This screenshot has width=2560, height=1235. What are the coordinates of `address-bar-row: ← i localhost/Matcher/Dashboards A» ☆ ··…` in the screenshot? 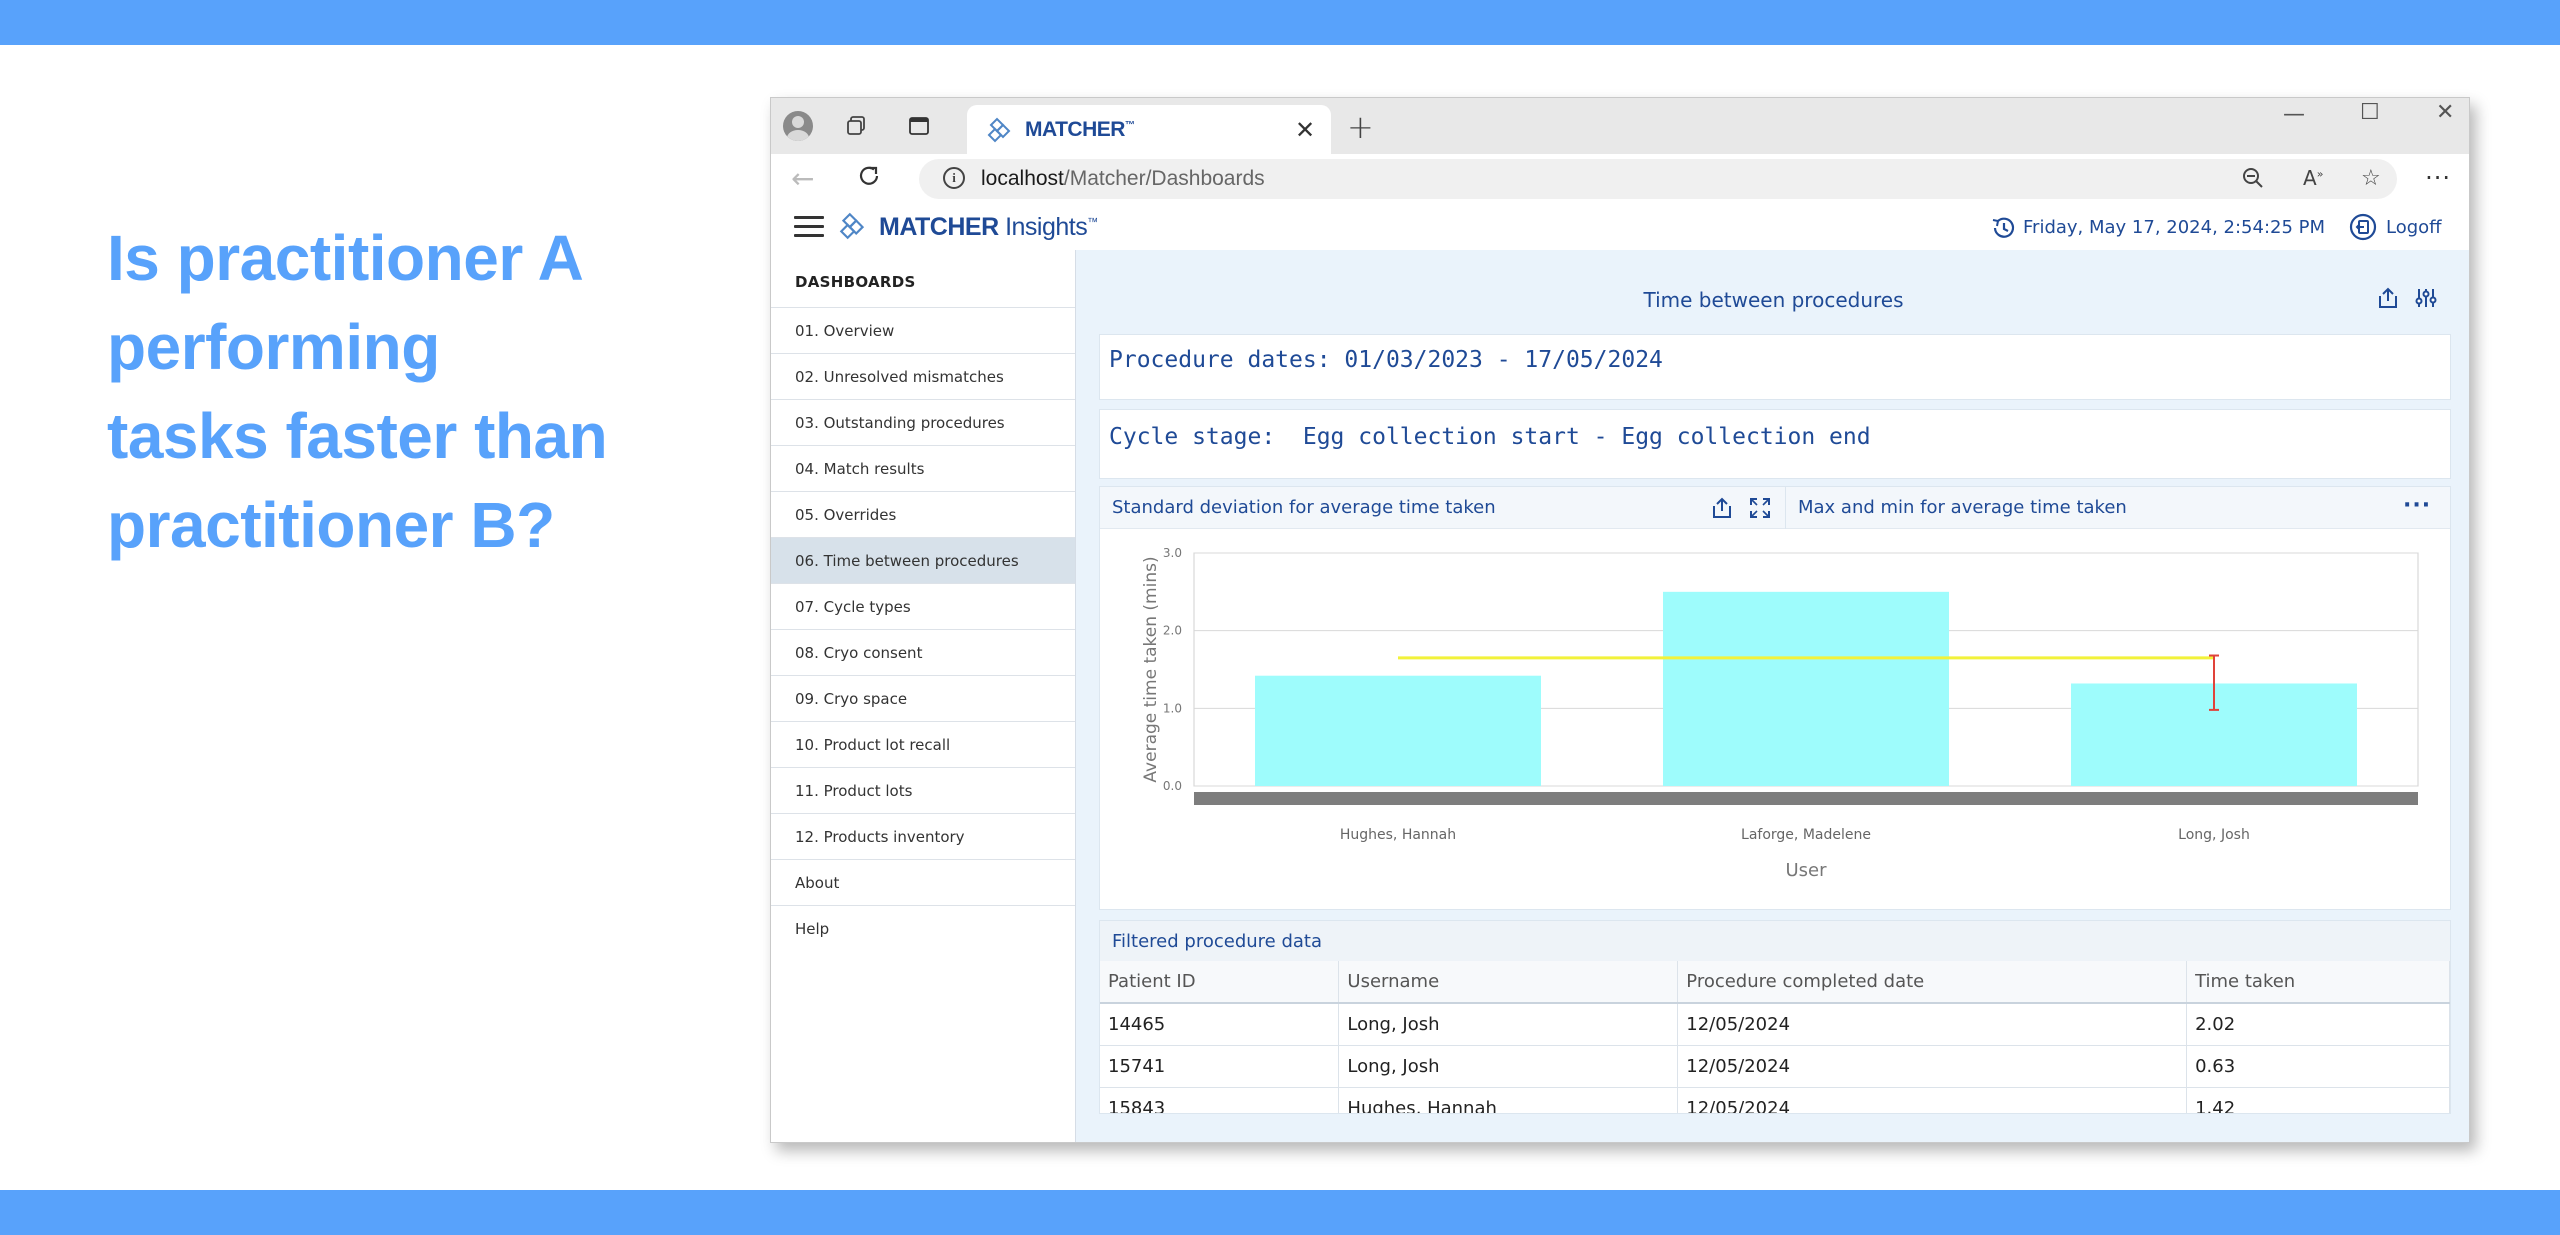 It's located at (1620, 179).